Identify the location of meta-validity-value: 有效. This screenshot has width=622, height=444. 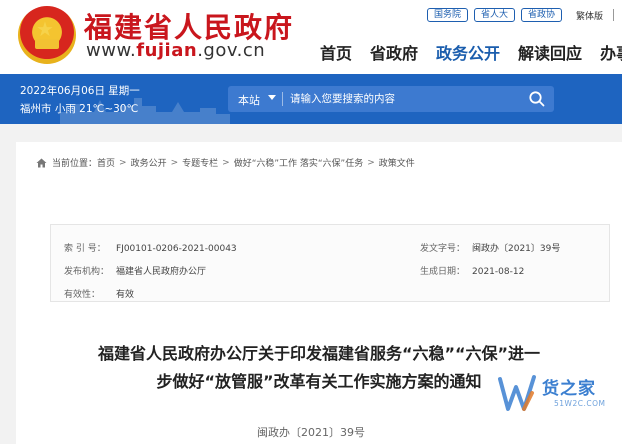
(125, 295).